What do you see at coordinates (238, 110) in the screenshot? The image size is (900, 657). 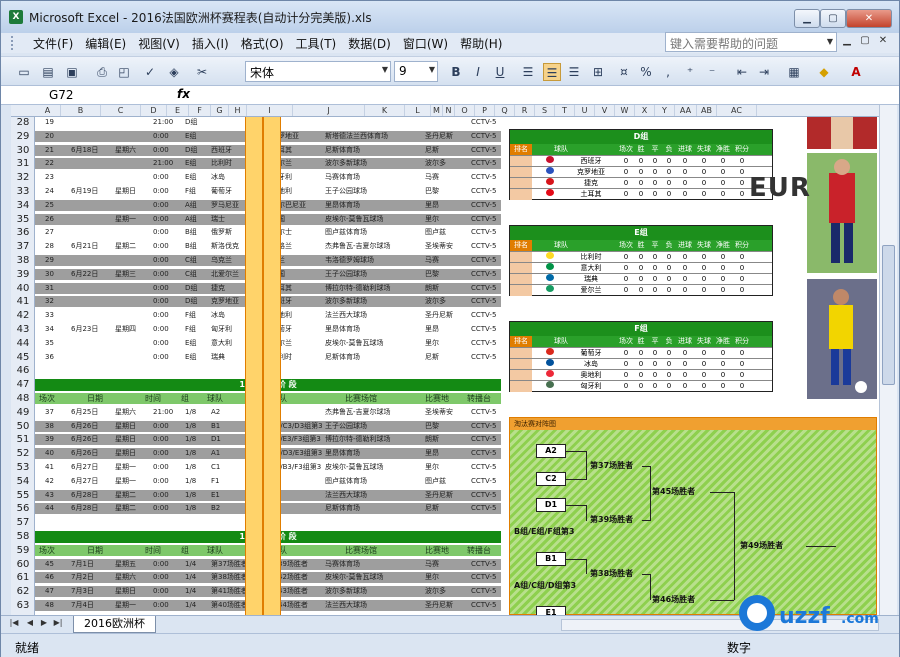 I see `column-header: H` at bounding box center [238, 110].